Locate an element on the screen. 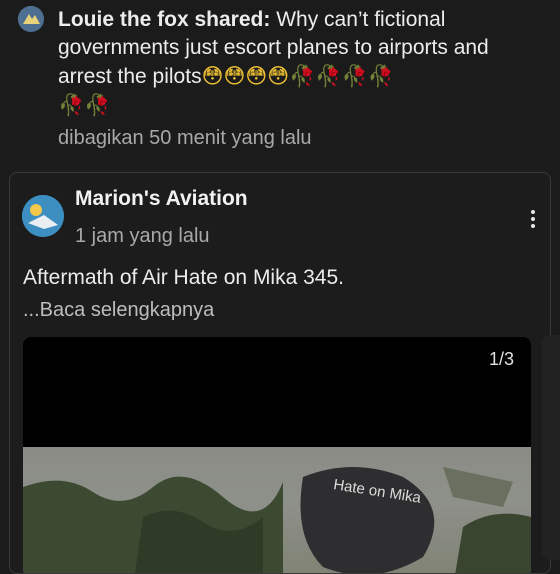  flushed-emoji: 😳😳😳😳 is located at coordinates (245, 76).